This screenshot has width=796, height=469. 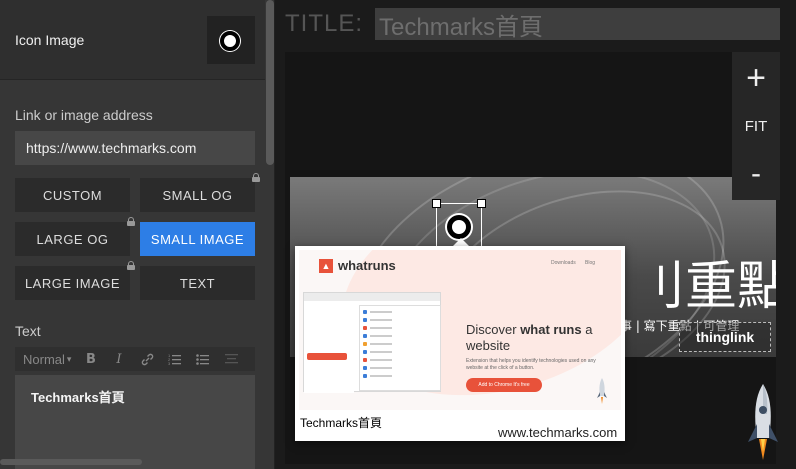 I want to click on bullet-list-icon, so click(x=203, y=359).